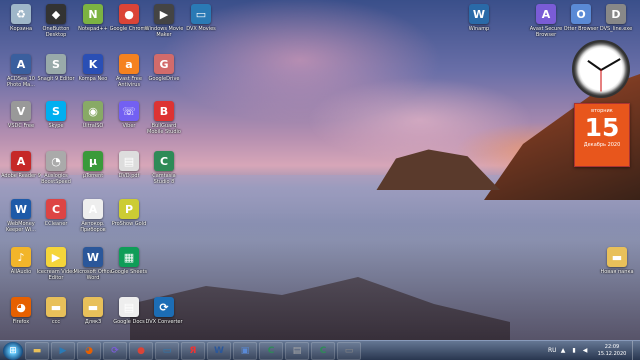  Describe the element at coordinates (21, 257) in the screenshot. I see `audio-icon: ♪` at that location.